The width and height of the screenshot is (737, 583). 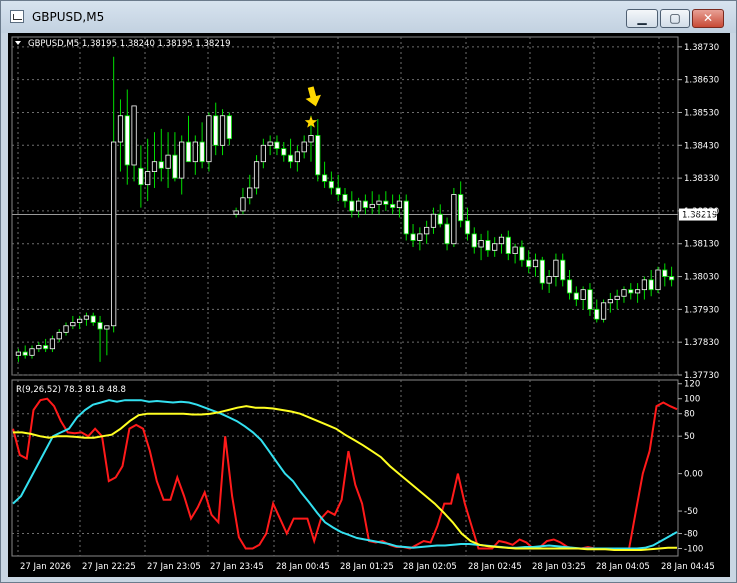 I want to click on price-axis-label: 1.38430, so click(x=701, y=146).